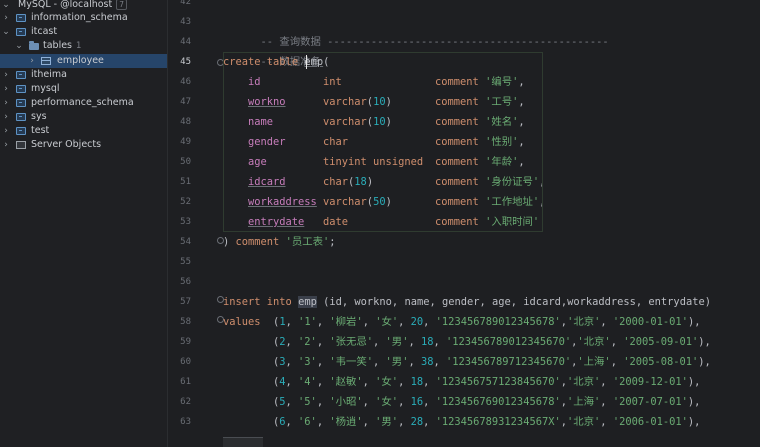  What do you see at coordinates (34, 45) in the screenshot?
I see `folder-icon` at bounding box center [34, 45].